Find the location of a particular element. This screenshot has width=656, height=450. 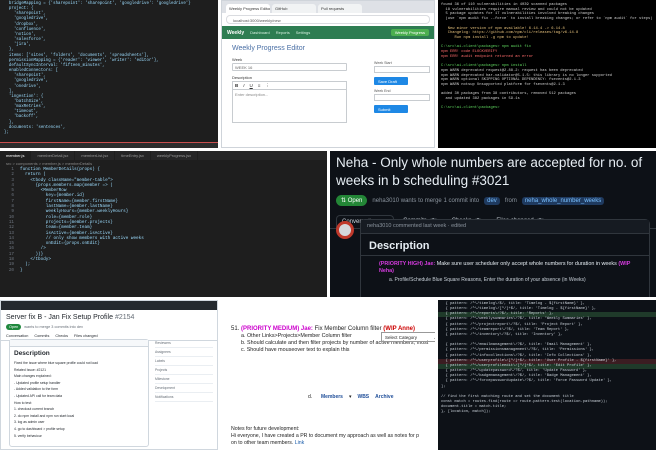

head-branch: neha_whole_number_weeks is located at coordinates (563, 200).